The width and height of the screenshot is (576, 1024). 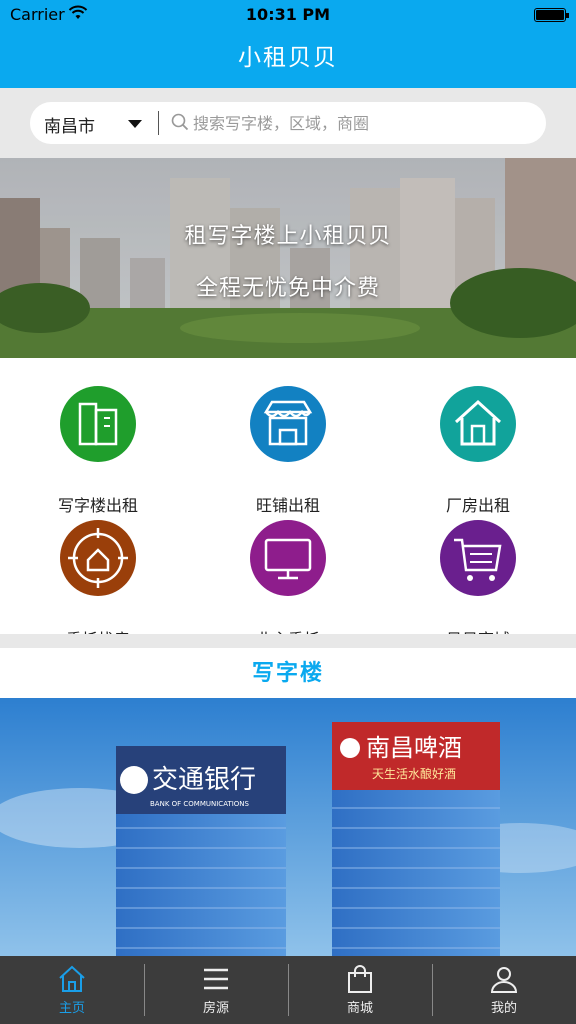 I want to click on sign-beer-text: 南昌啤酒, so click(x=414, y=748).